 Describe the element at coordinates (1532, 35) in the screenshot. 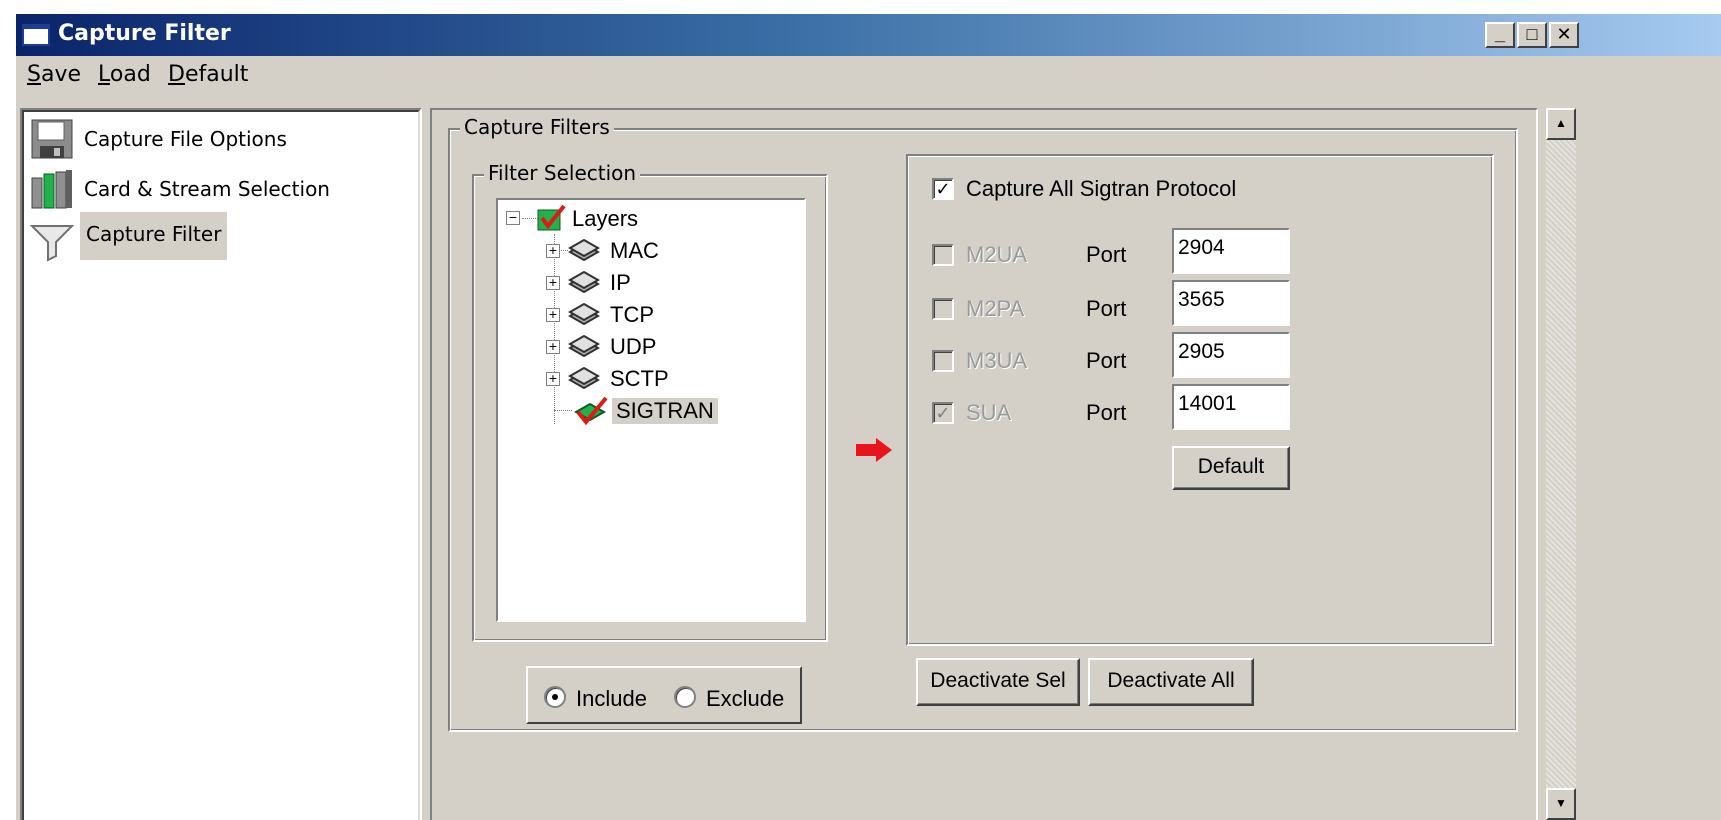

I see `maximize-button: □` at that location.